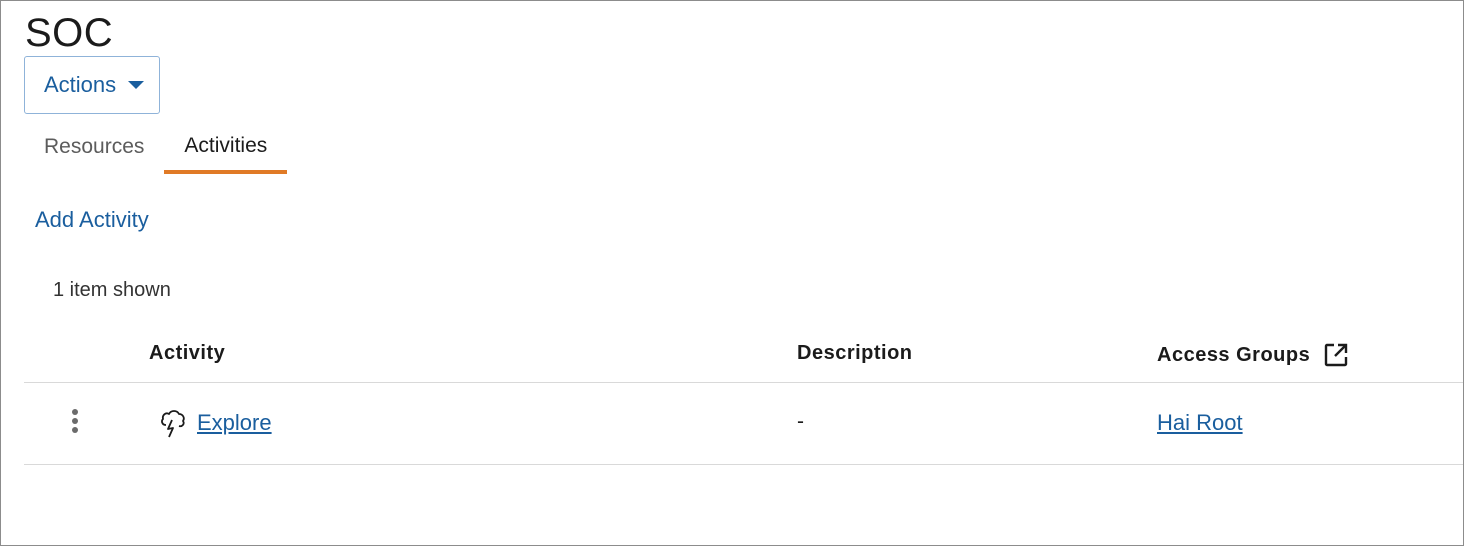 Image resolution: width=1464 pixels, height=546 pixels. I want to click on caret-down-icon, so click(136, 85).